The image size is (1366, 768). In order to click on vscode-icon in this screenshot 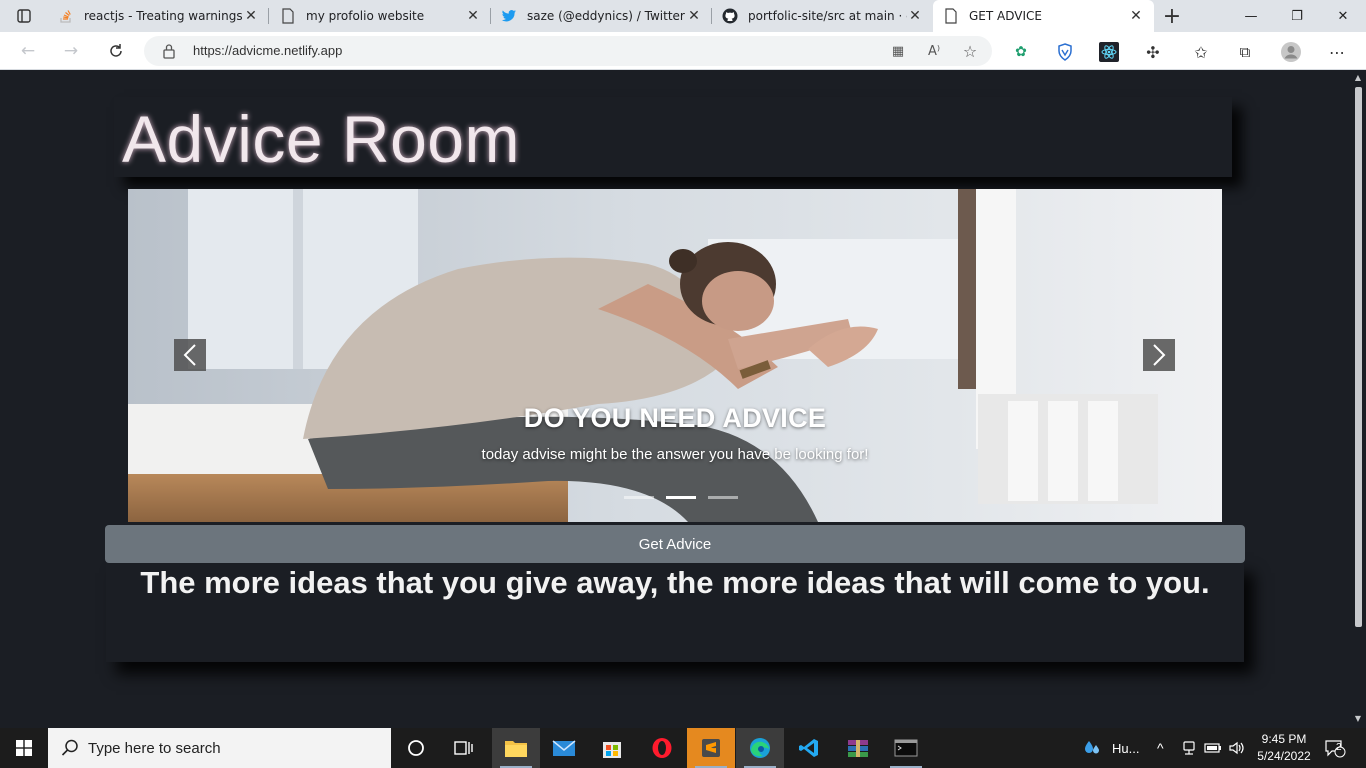, I will do `click(808, 748)`.